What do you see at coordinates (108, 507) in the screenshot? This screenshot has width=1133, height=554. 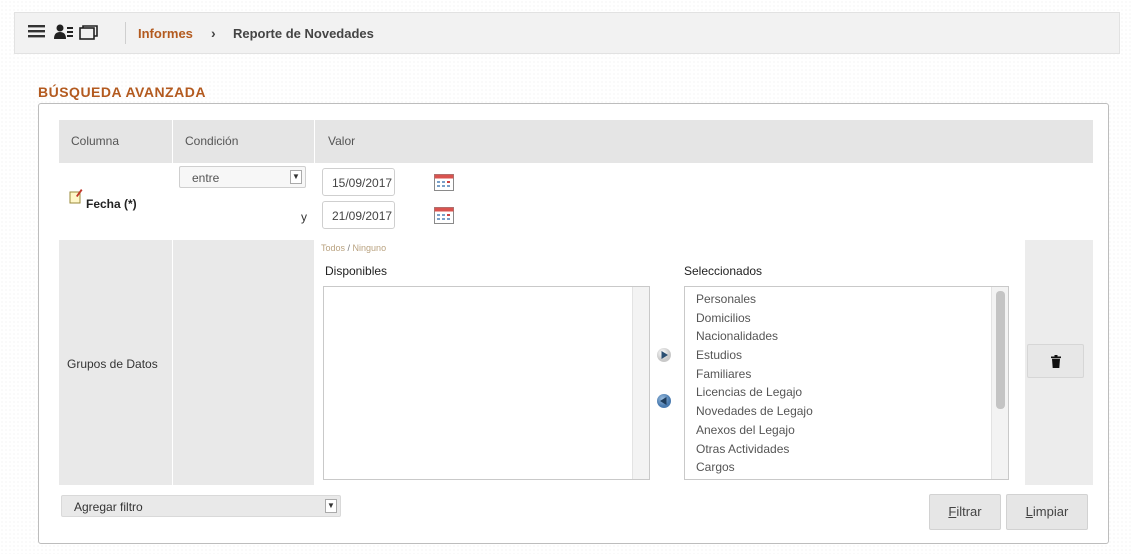 I see `add-filter-label: Agregar filtro` at bounding box center [108, 507].